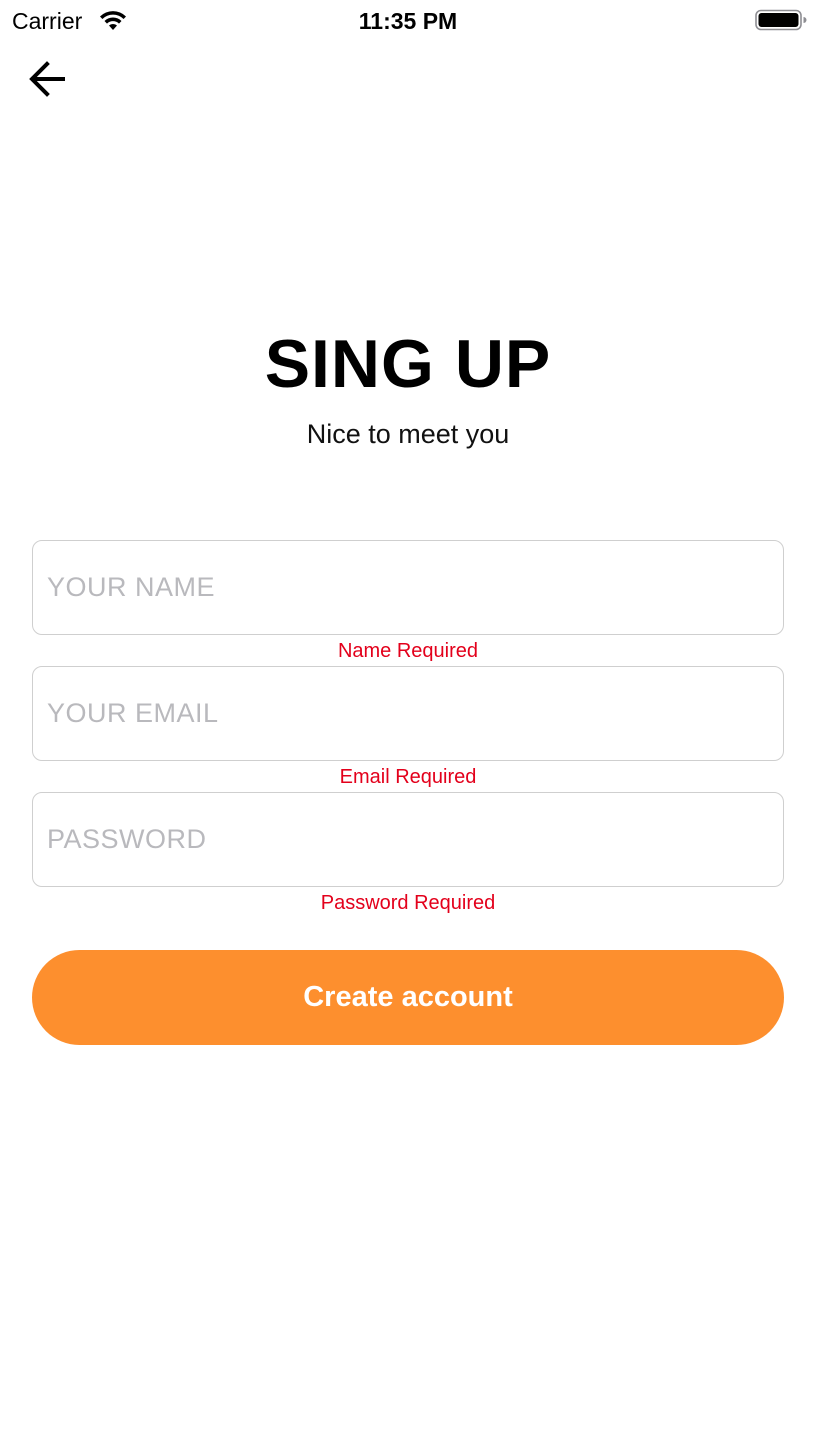 This screenshot has width=816, height=1451. What do you see at coordinates (408, 364) in the screenshot?
I see `page-title: SING UP` at bounding box center [408, 364].